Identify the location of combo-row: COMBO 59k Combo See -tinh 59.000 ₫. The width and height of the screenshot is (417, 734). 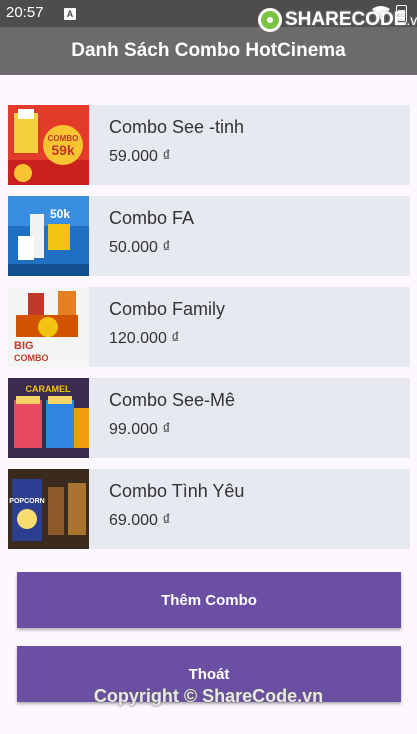
(209, 145).